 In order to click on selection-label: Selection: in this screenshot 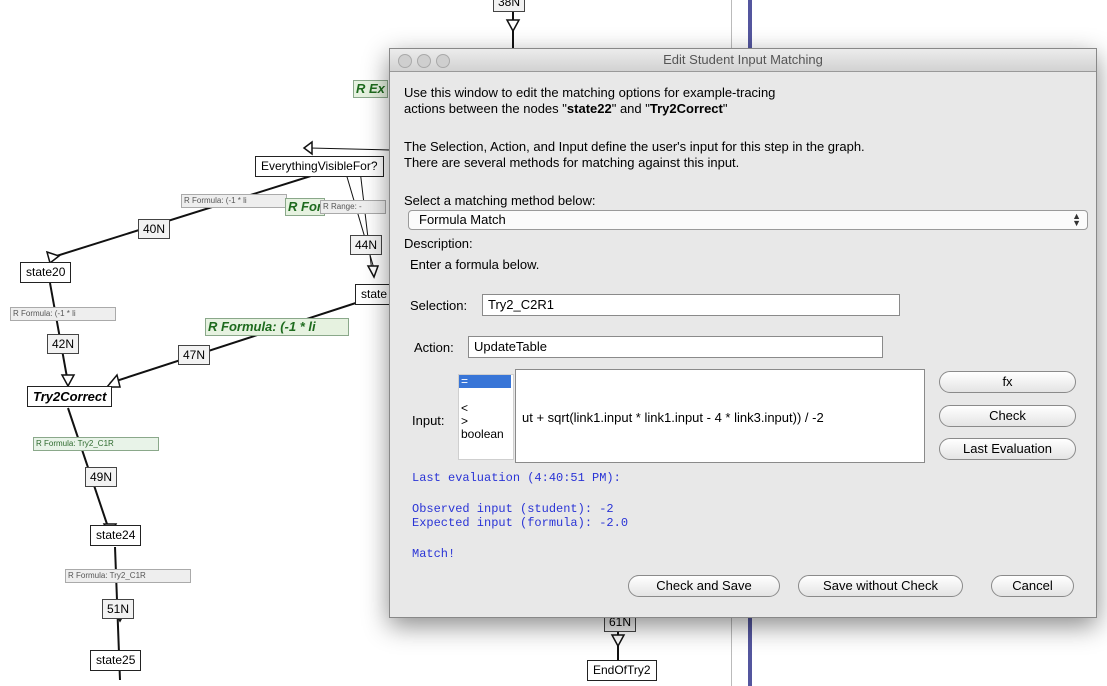, I will do `click(439, 305)`.